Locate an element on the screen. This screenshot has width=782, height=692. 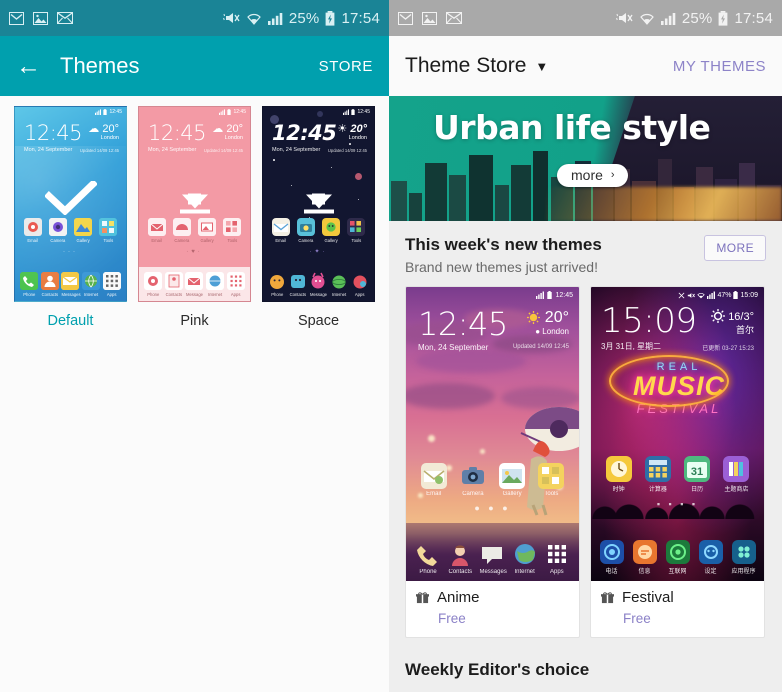
preview-weather: 20° ● London is located at coordinates (548, 322).